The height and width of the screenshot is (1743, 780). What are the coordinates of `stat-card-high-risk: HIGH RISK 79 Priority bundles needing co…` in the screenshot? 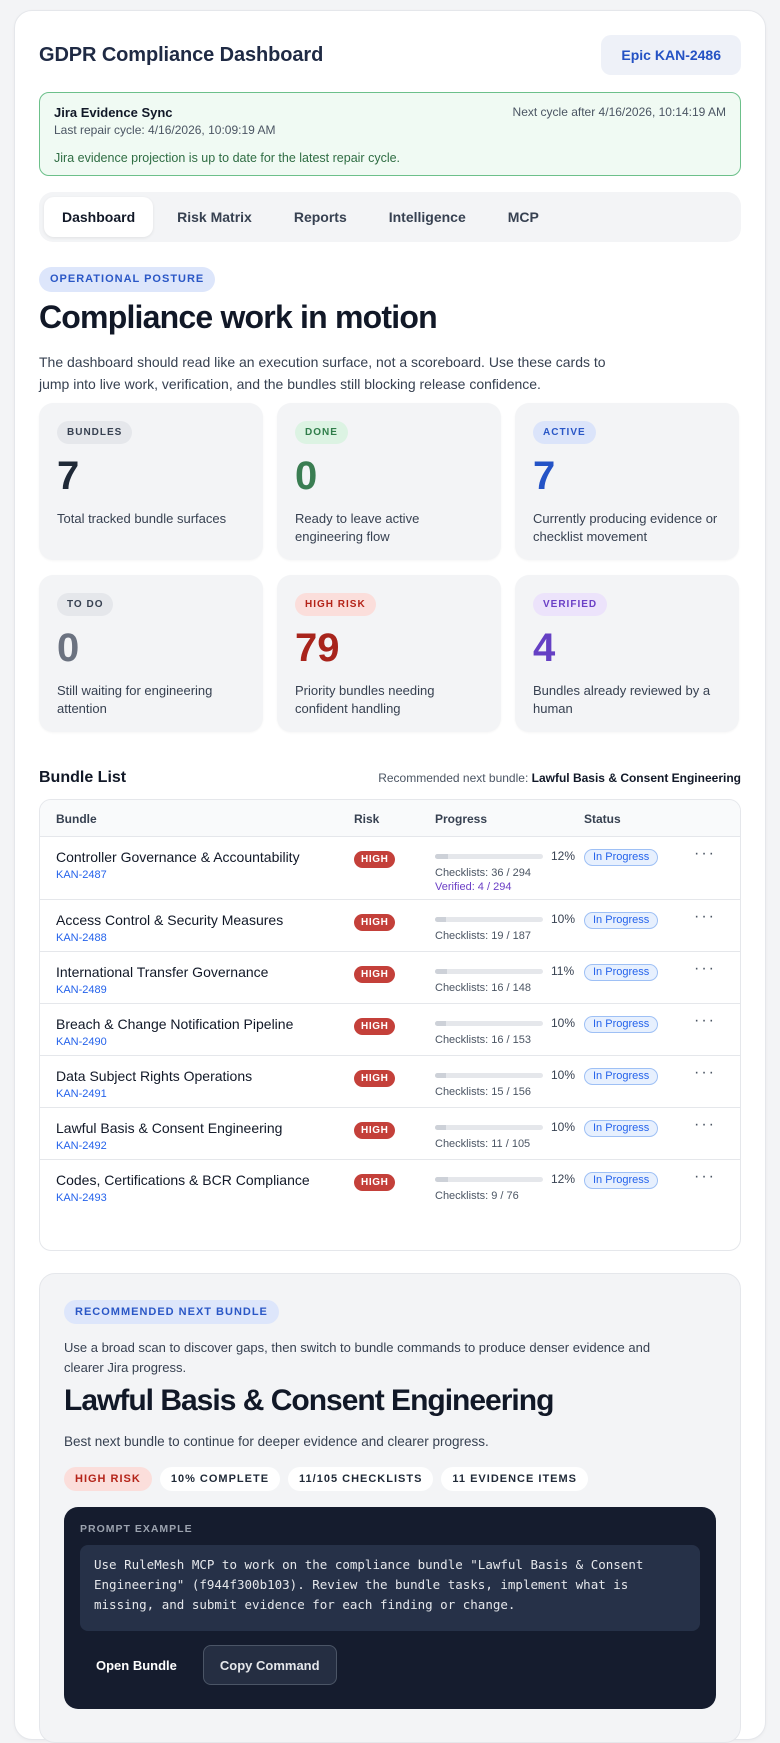 It's located at (389, 653).